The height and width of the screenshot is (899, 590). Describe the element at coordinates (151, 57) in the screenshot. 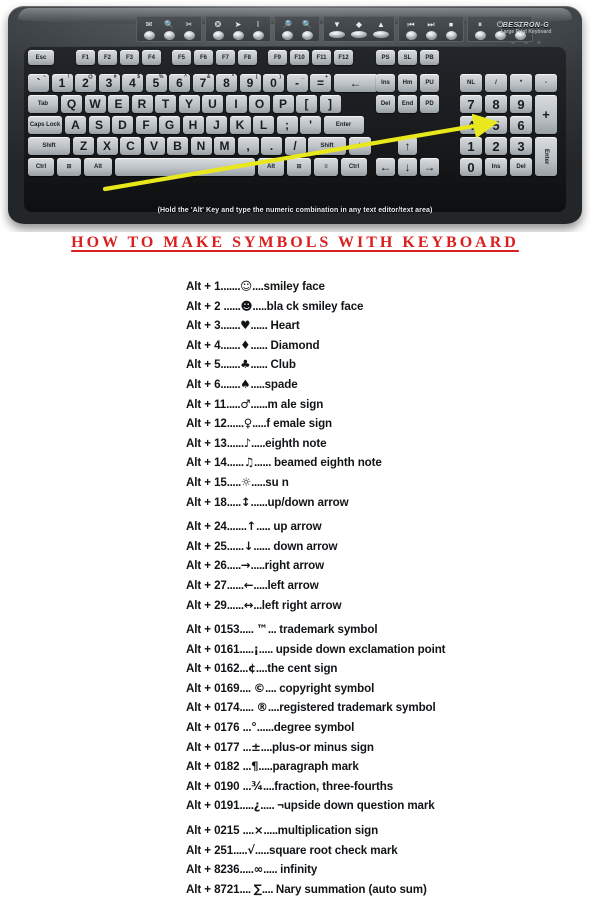

I see `key-f4: F4` at that location.